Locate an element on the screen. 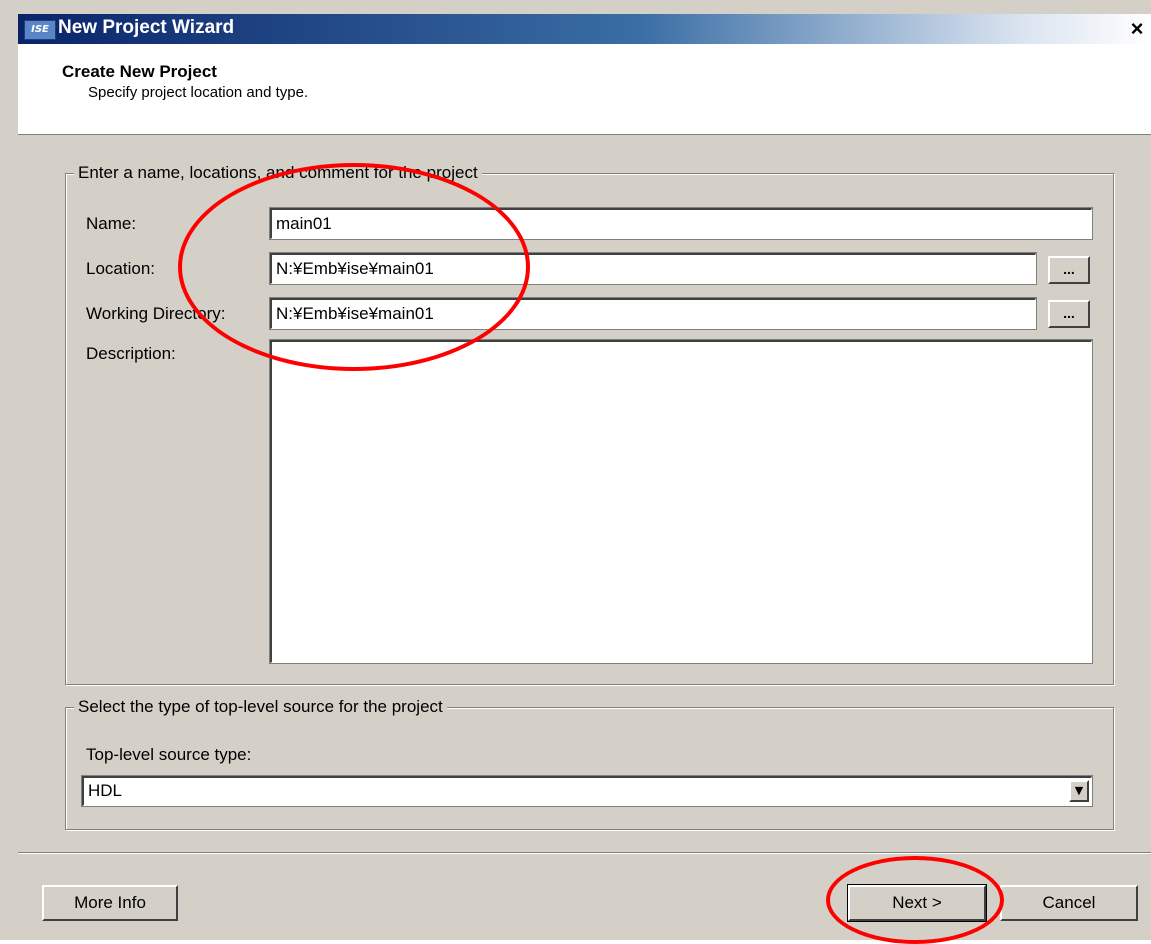 Image resolution: width=1151 pixels, height=944 pixels. title-bar: ISE New Project Wizard is located at coordinates (584, 29).